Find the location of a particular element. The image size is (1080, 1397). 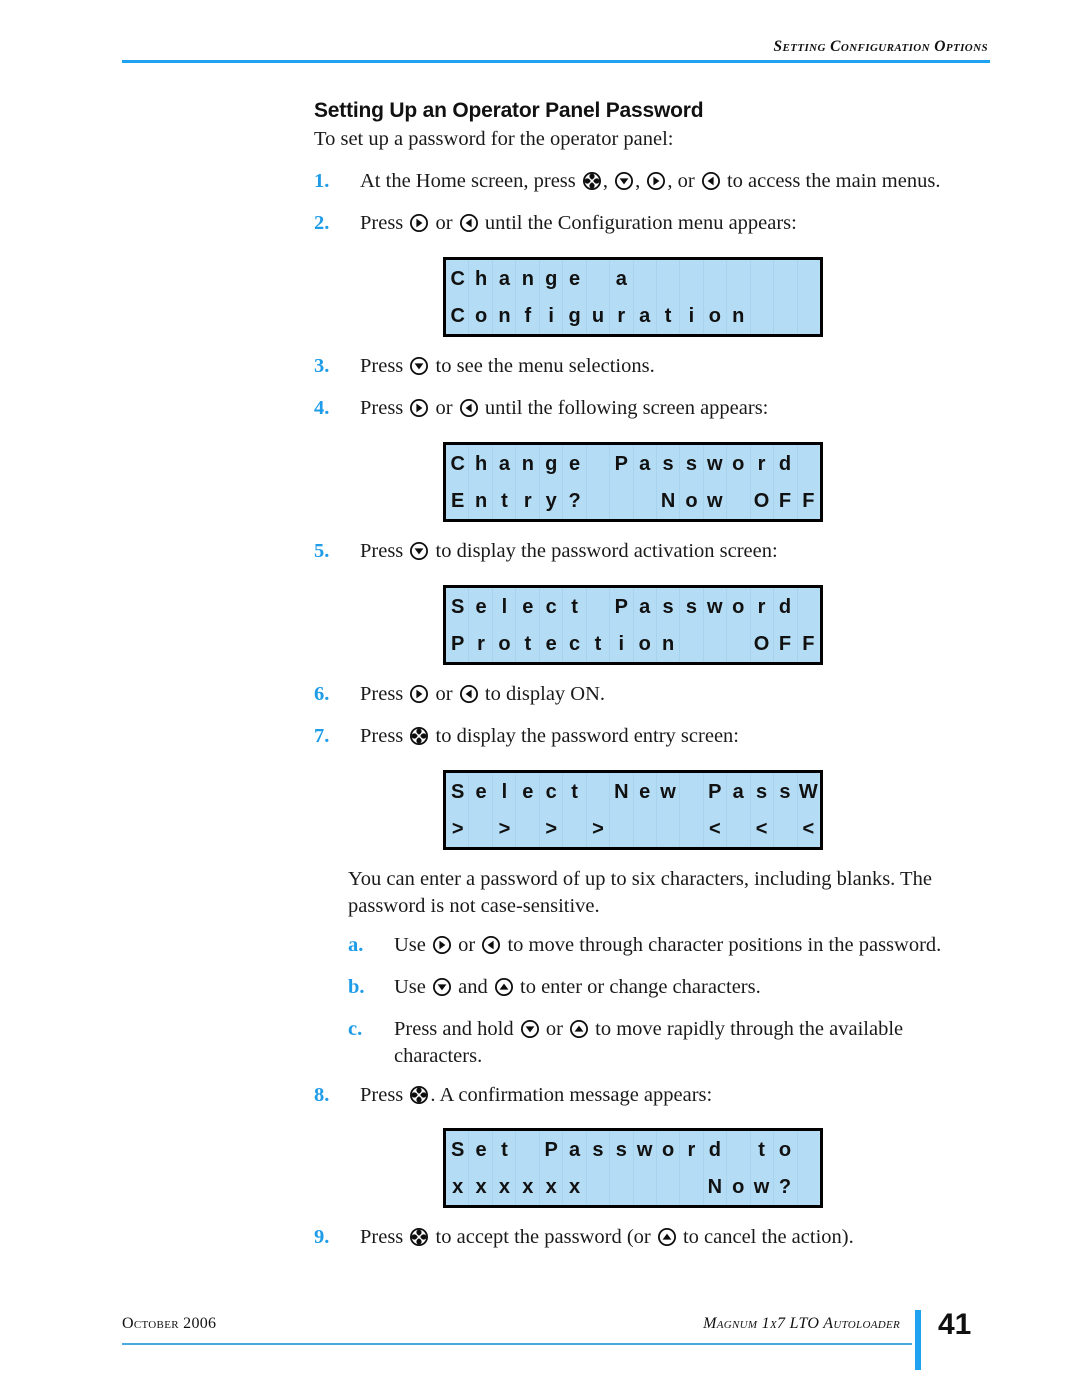

lcd-line-2: En t r y? Now OFF is located at coordinates (633, 500).